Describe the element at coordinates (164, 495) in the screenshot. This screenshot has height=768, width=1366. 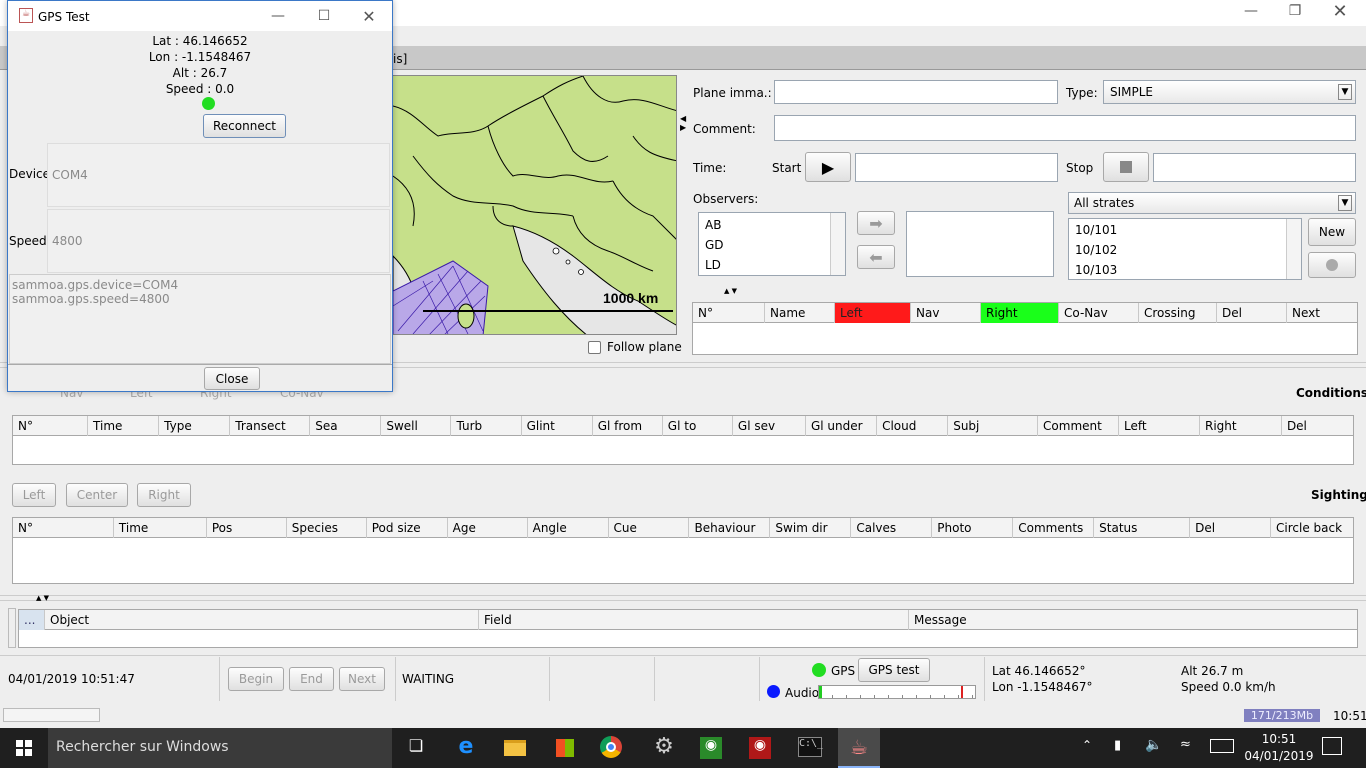
I see `sighting-right-button: Right` at that location.